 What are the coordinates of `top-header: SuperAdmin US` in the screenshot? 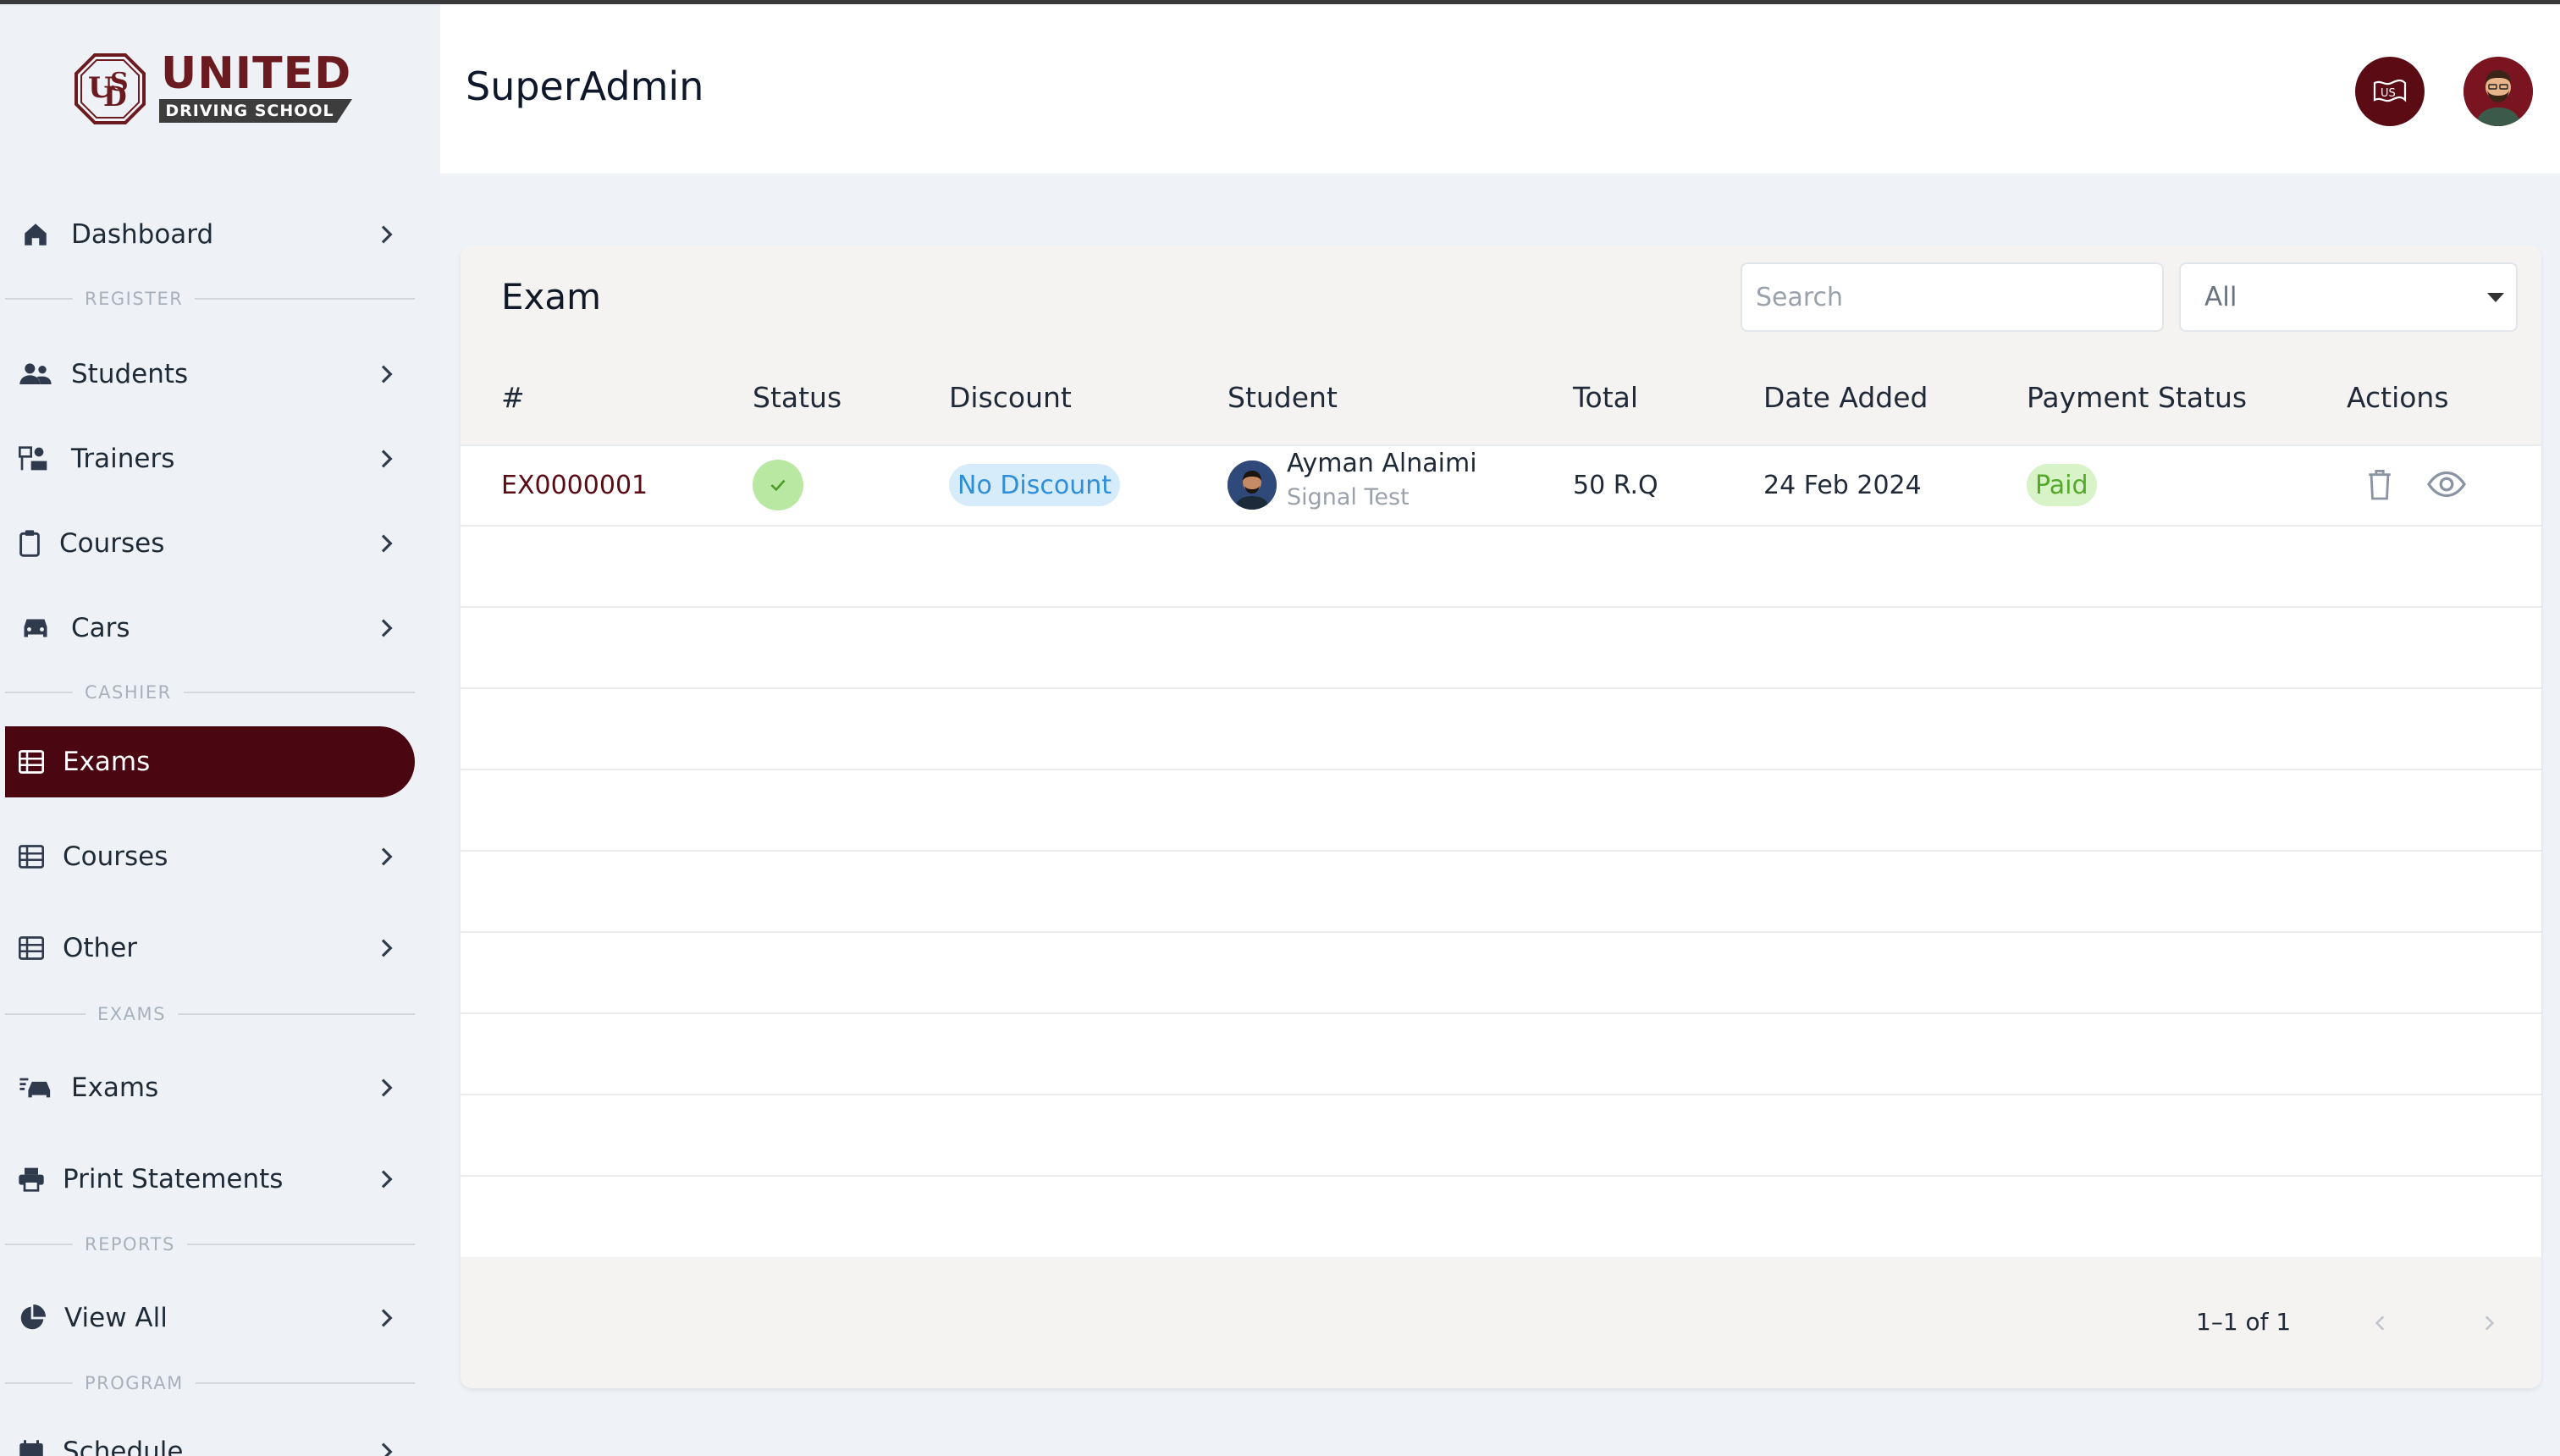 It's located at (1500, 89).